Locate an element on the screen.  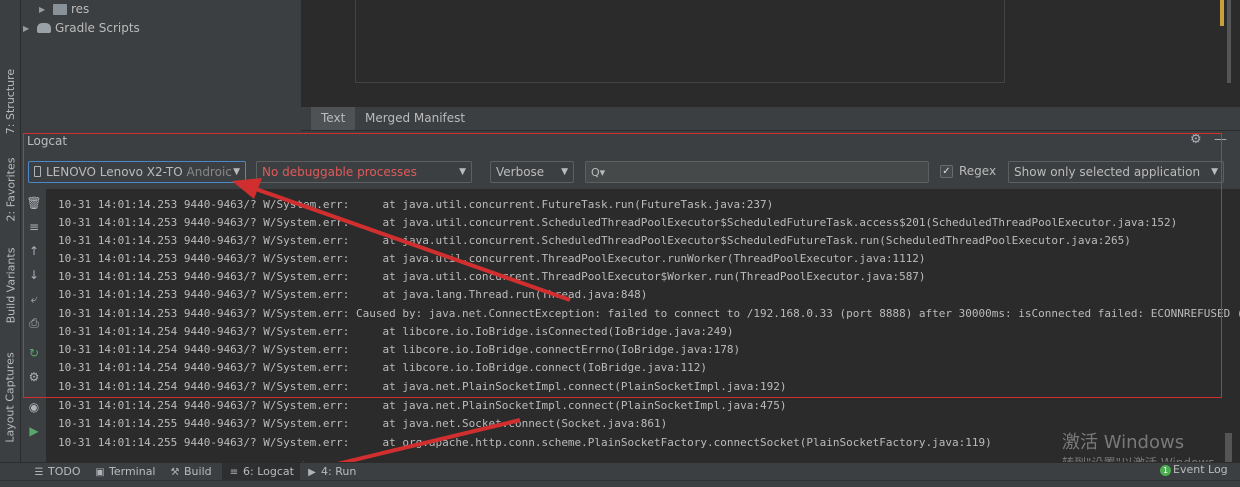
tab-terminal-label: Terminal is located at coordinates (132, 471).